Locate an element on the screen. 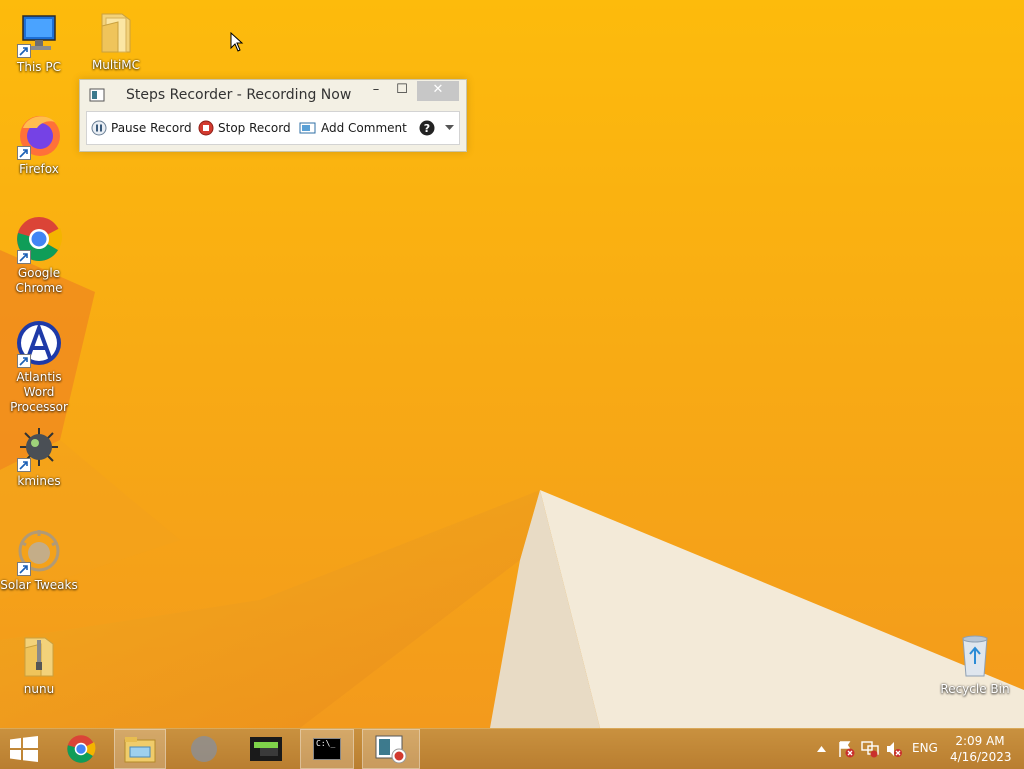  clock-time: 2:09 AM is located at coordinates (980, 741).